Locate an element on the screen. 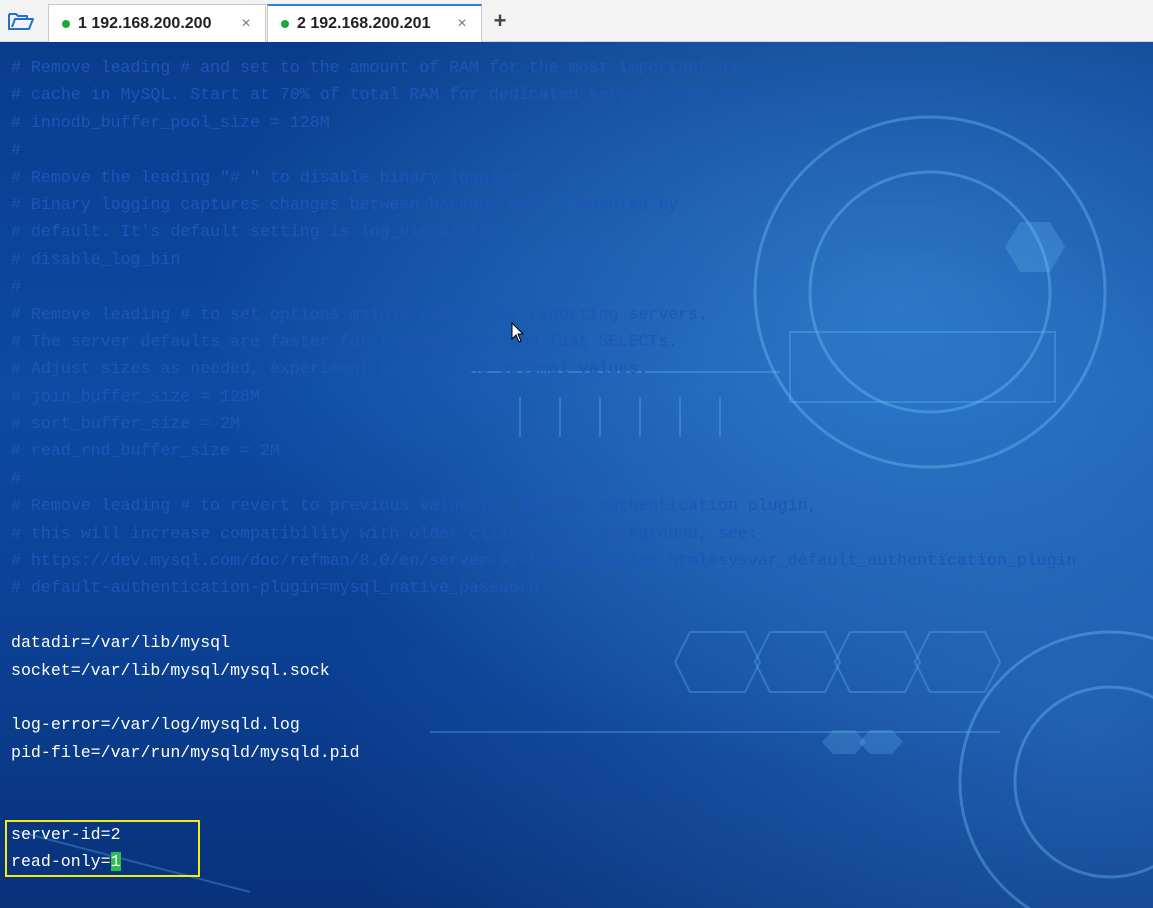 Image resolution: width=1153 pixels, height=908 pixels. highlight-annotation-box is located at coordinates (102, 848).